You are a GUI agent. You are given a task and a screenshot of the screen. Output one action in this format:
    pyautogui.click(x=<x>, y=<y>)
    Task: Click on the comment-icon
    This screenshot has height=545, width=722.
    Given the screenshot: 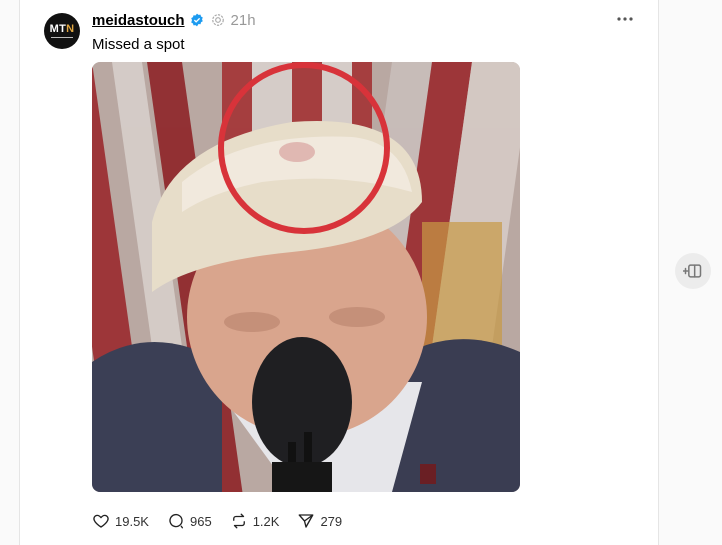 What is the action you would take?
    pyautogui.click(x=176, y=521)
    